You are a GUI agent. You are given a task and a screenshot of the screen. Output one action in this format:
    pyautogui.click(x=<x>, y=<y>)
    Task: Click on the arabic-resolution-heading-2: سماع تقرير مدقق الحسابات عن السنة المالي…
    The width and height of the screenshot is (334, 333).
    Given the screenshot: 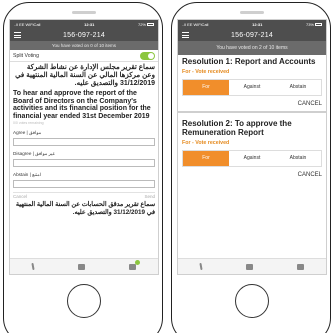 What is the action you would take?
    pyautogui.click(x=85, y=209)
    